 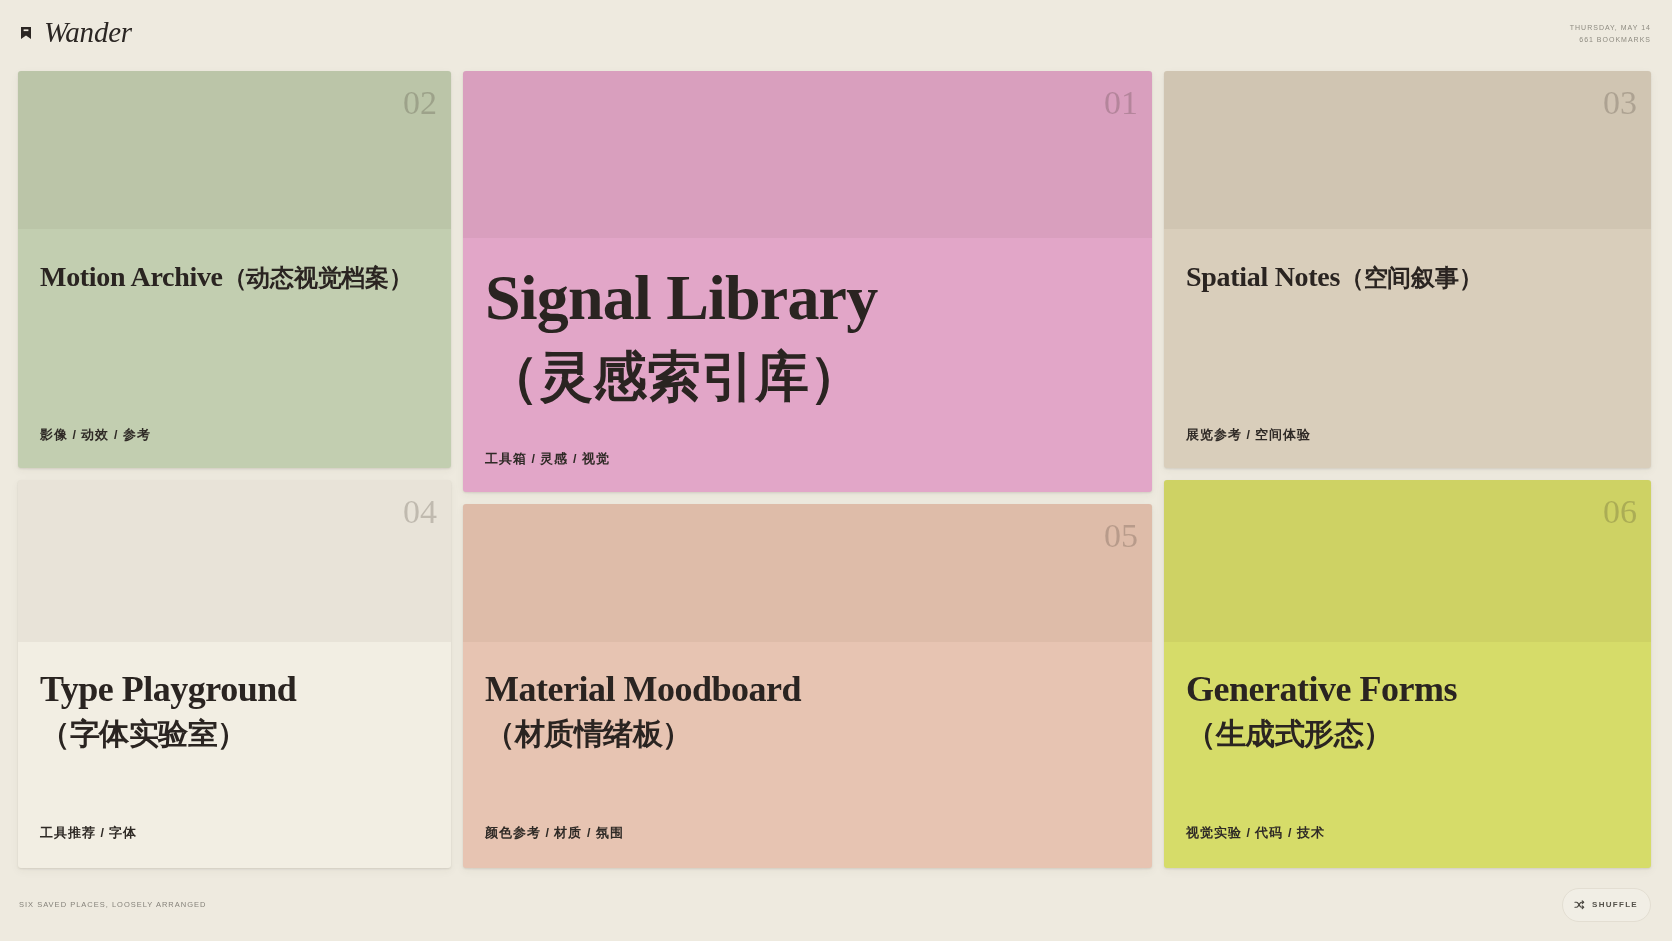 I want to click on card-subtitle: （动态视觉档案）, so click(x=317, y=277).